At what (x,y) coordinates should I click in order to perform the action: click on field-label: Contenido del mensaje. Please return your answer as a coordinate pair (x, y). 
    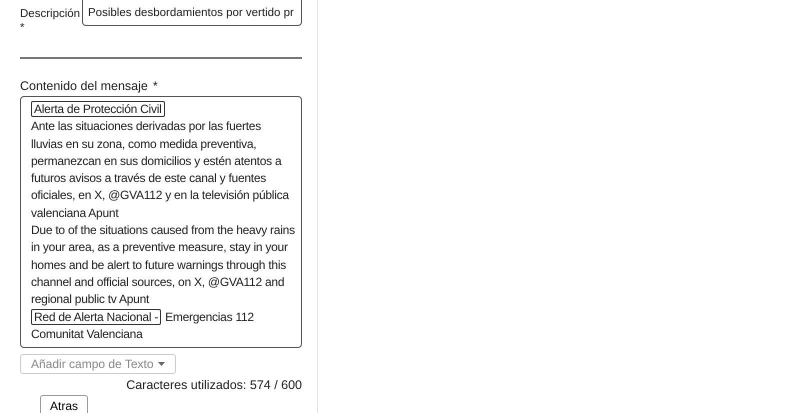
    Looking at the image, I should click on (84, 86).